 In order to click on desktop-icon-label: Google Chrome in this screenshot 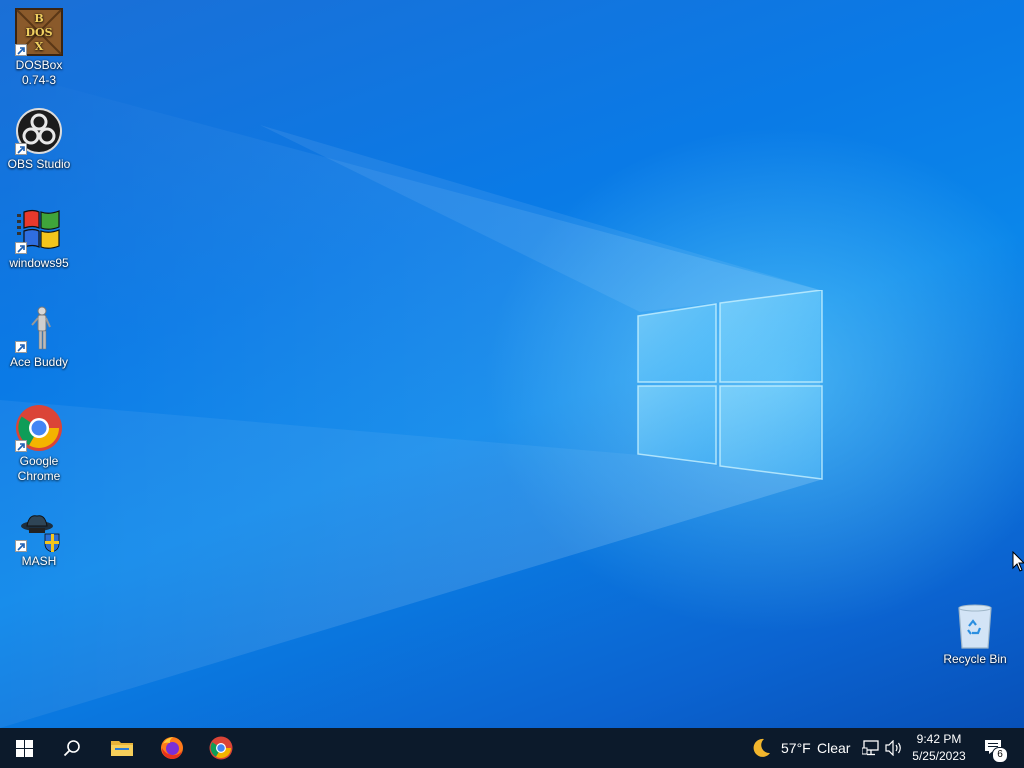, I will do `click(39, 468)`.